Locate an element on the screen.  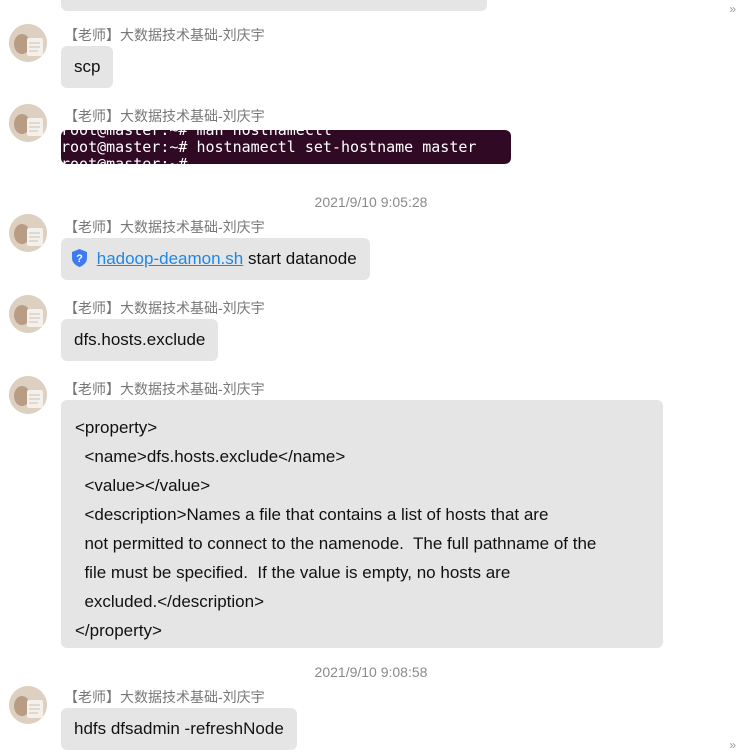
message-bubble-partial is located at coordinates (274, 5).